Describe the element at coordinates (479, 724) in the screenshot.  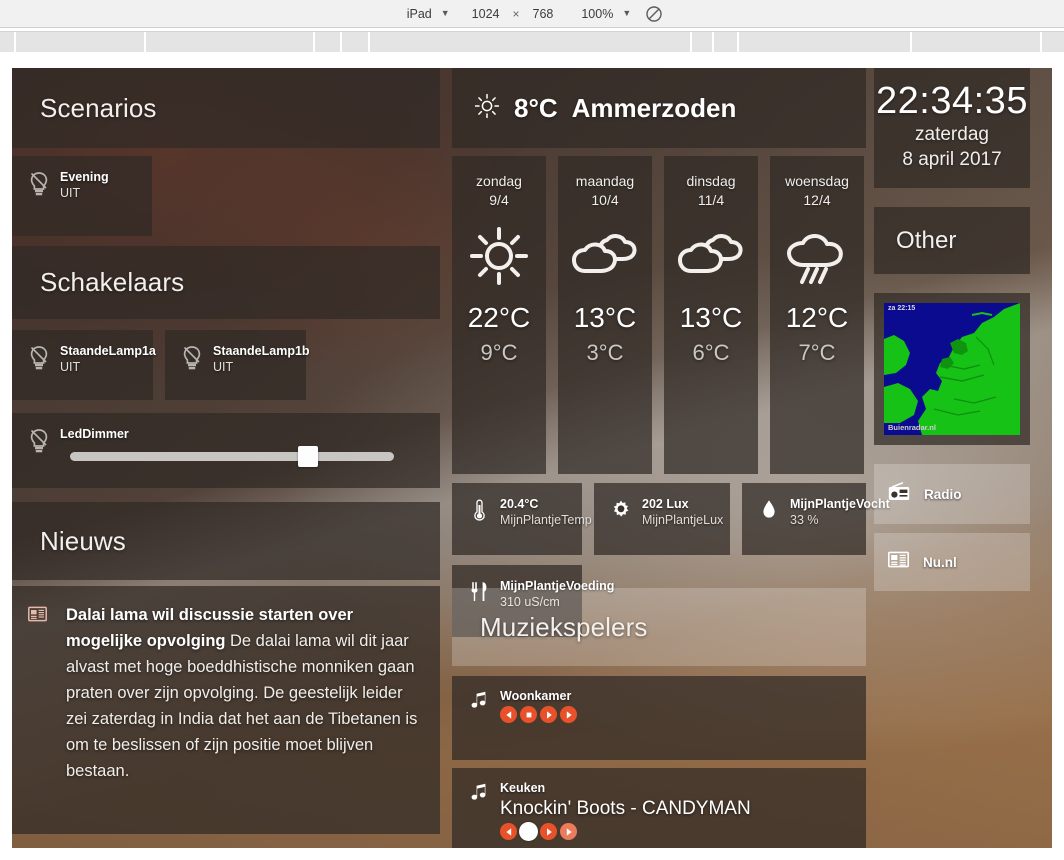
I see `note-icon` at that location.